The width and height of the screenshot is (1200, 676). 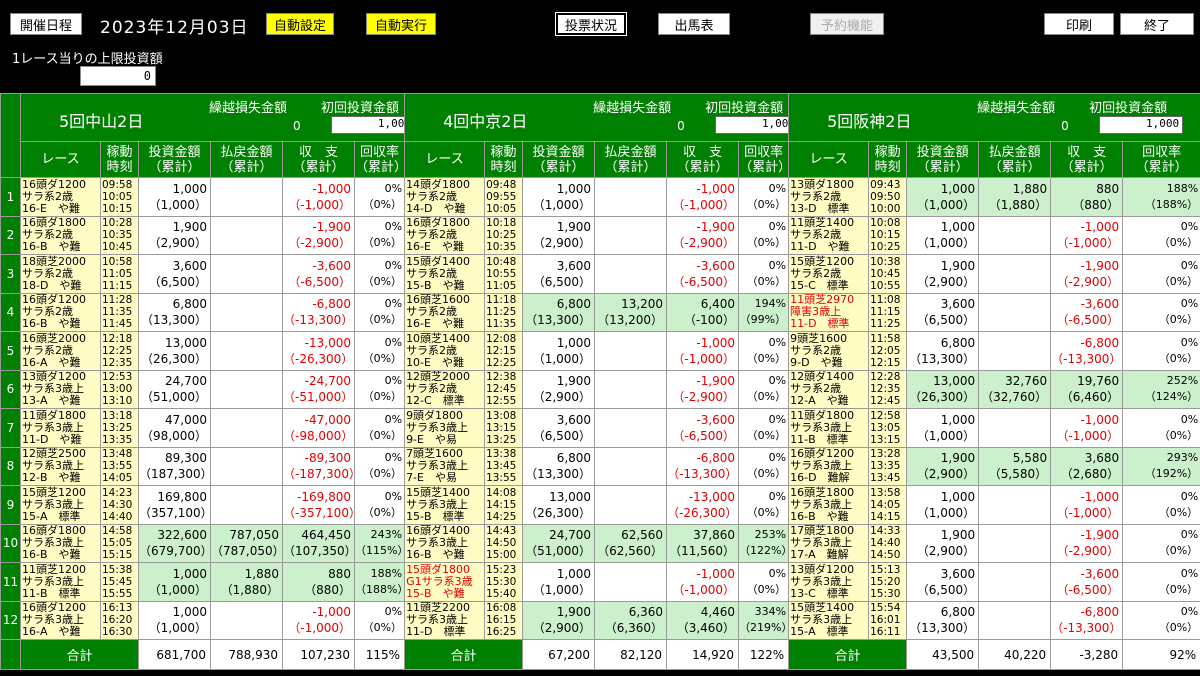 I want to click on race-info: 7頭芝1600 サラ系3歳上 7-E や易, so click(x=445, y=466).